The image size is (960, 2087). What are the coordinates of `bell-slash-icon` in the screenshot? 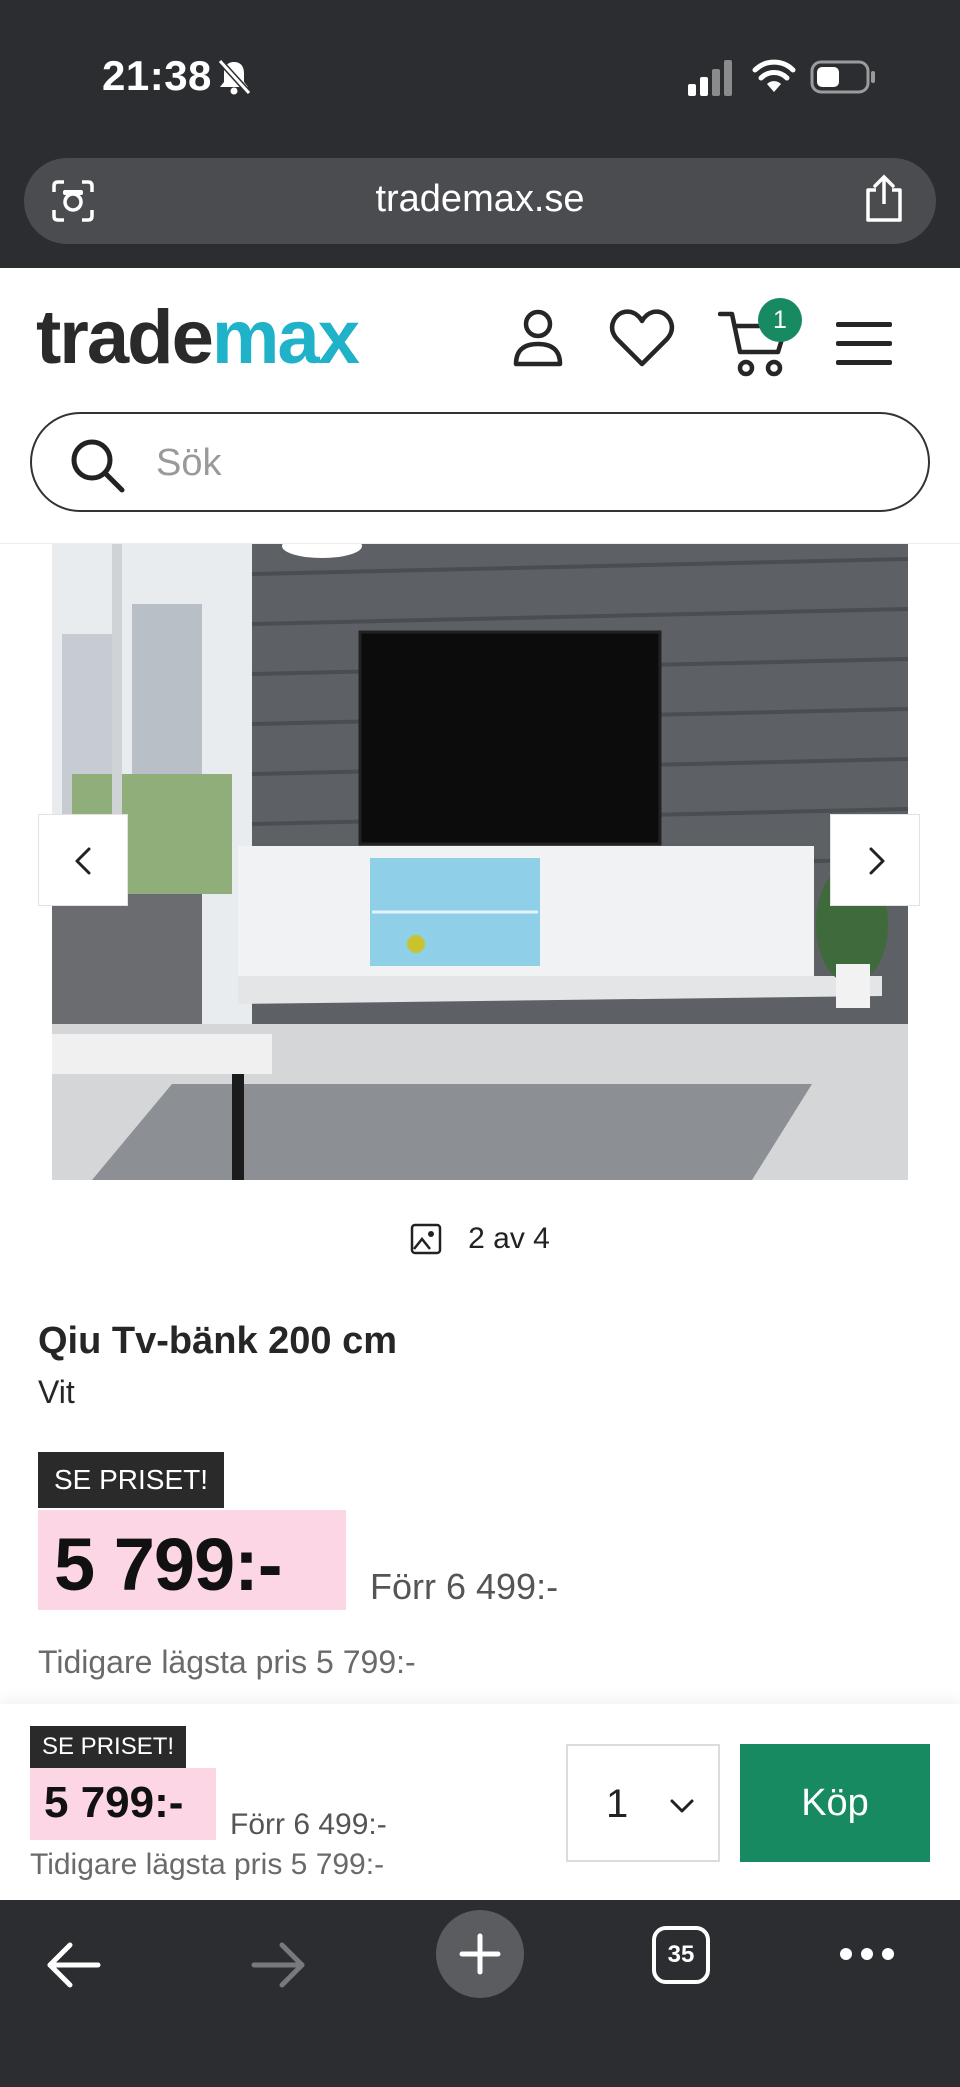 It's located at (234, 77).